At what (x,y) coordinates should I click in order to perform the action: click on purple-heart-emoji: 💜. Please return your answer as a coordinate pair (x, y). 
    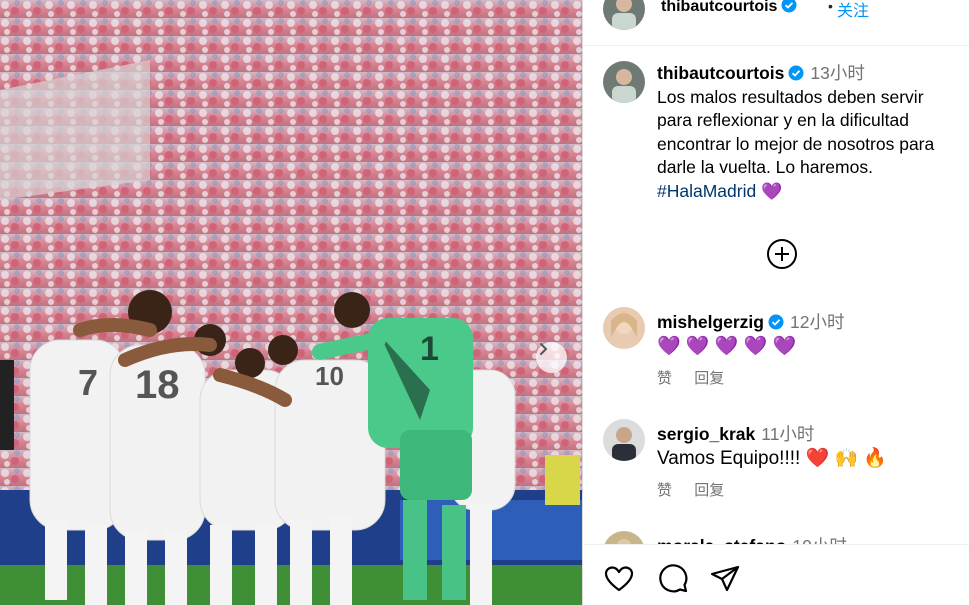
    Looking at the image, I should click on (772, 191).